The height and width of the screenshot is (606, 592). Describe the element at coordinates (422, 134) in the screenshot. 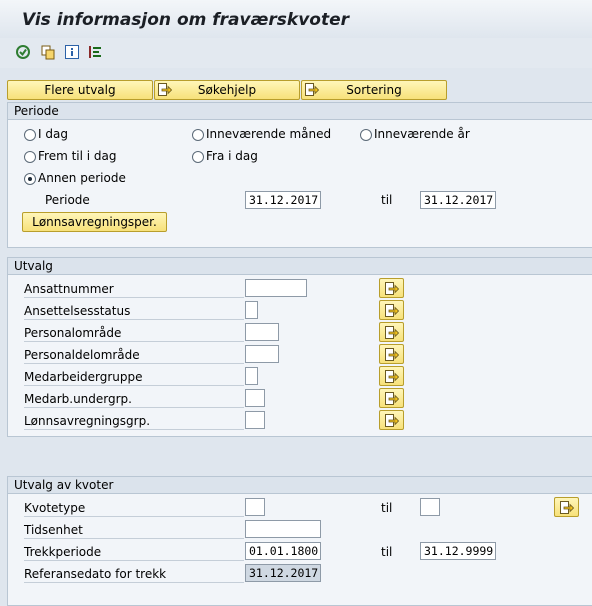

I see `innevaerende-aar-label: Inneværende år` at that location.